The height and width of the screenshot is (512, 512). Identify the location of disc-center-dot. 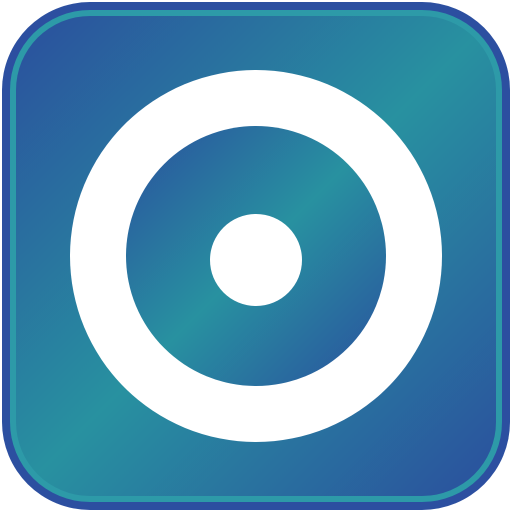
(256, 260).